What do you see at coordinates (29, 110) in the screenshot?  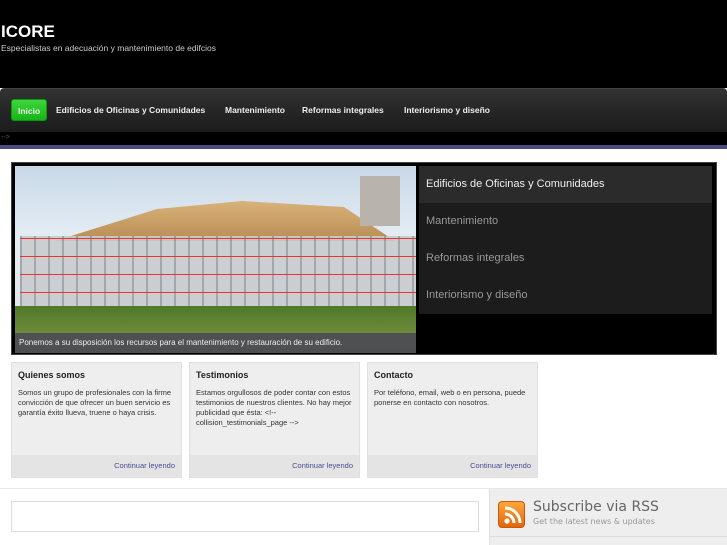 I see `nav-item-inicio: Inicio` at bounding box center [29, 110].